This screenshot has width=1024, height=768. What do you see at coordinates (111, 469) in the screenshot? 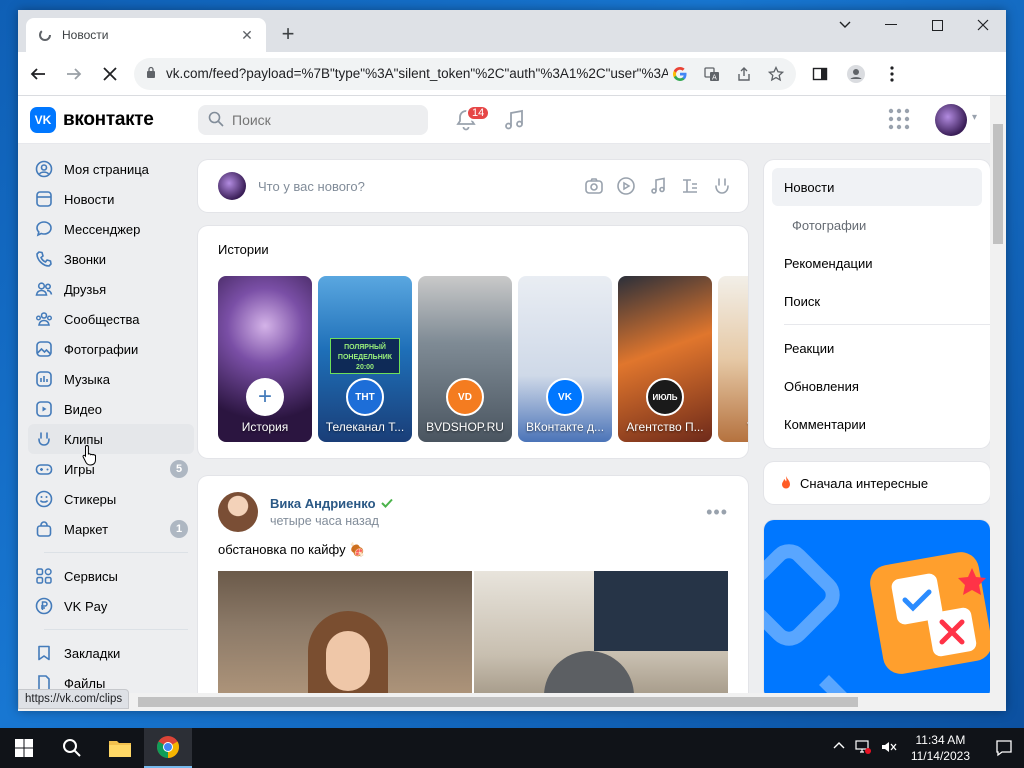
I see `nav-item-games: Игры 5` at bounding box center [111, 469].